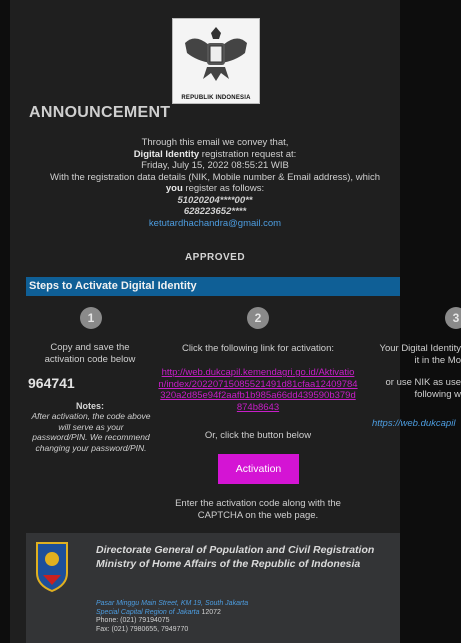  I want to click on email-link: ketutardhachandra@gmail.com, so click(215, 224).